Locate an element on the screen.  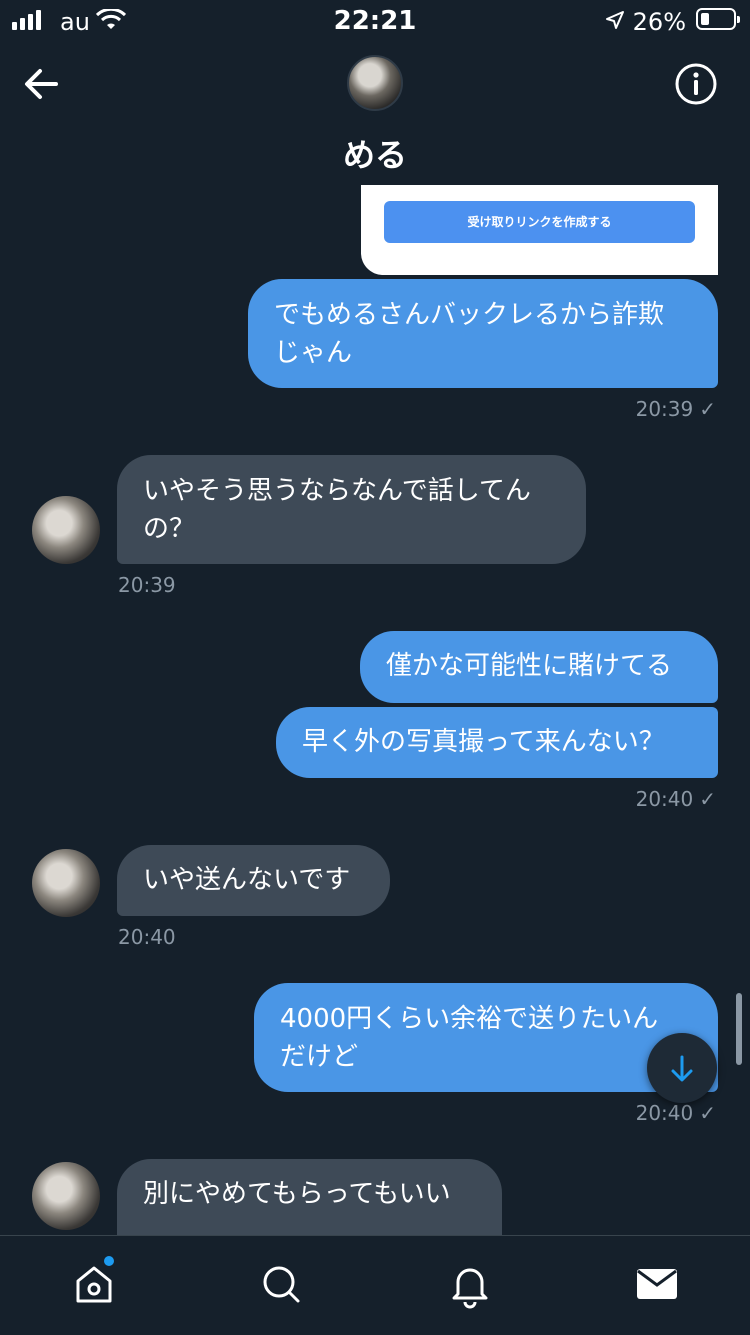
scroll-to-bottom-button is located at coordinates (682, 1068).